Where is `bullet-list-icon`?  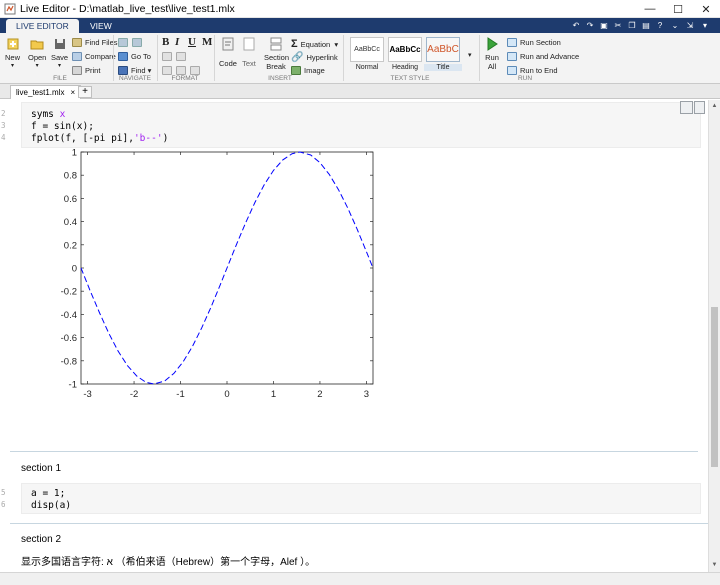 bullet-list-icon is located at coordinates (168, 56).